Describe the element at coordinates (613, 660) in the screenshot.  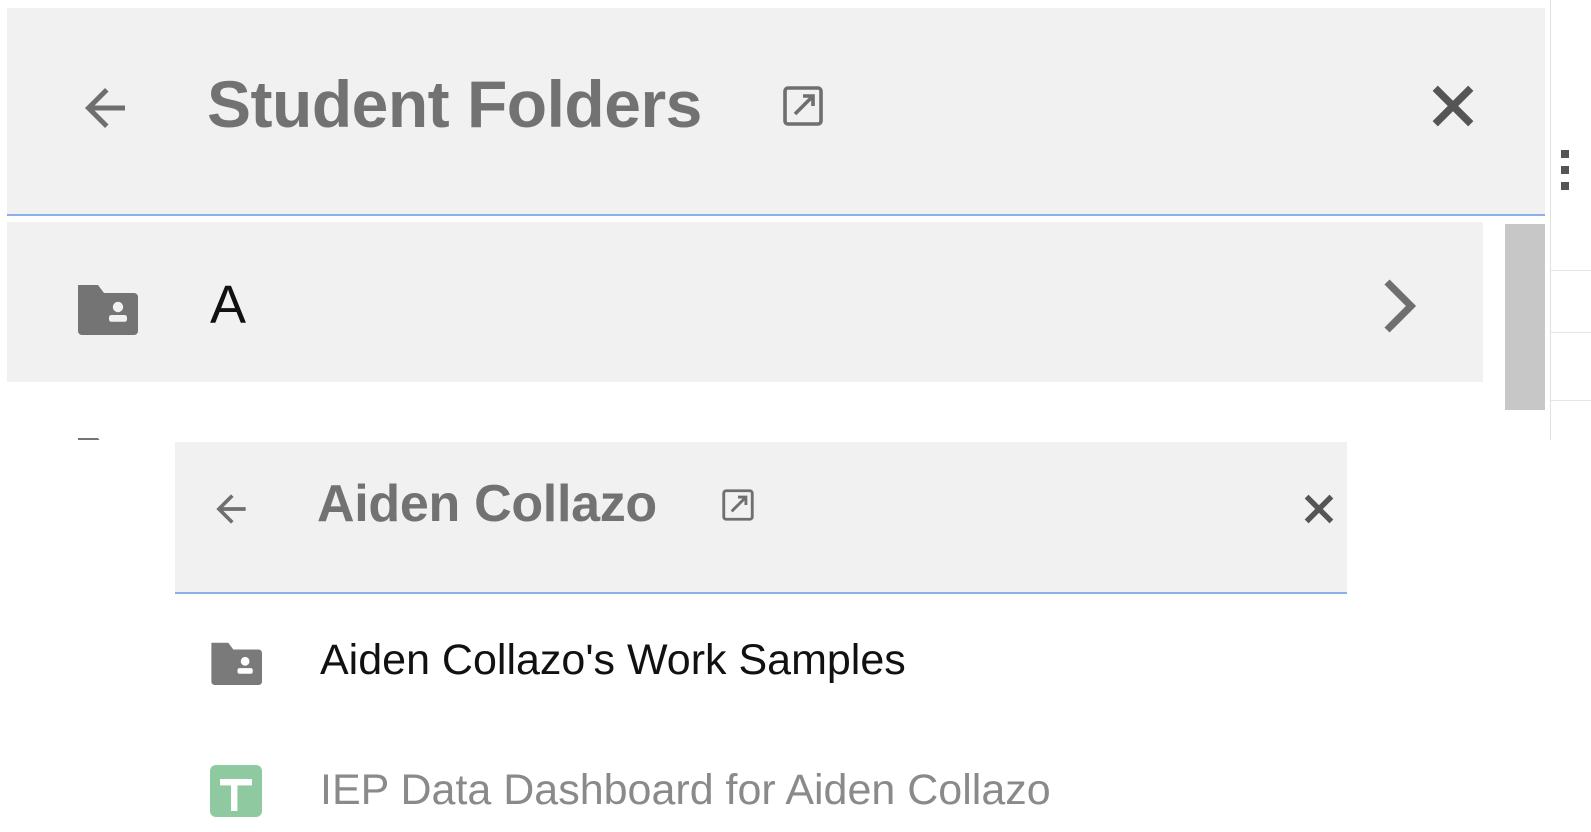
I see `list-item-label: Aiden Collazo's Work Samples` at that location.